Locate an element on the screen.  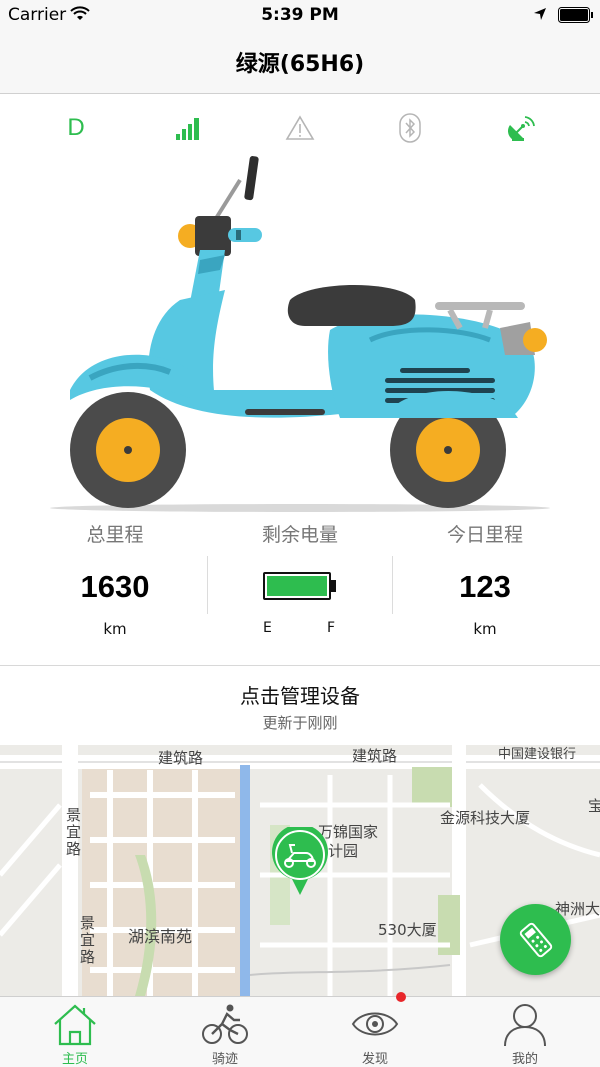
tab-rides: 骑迹 is located at coordinates (225, 1032).